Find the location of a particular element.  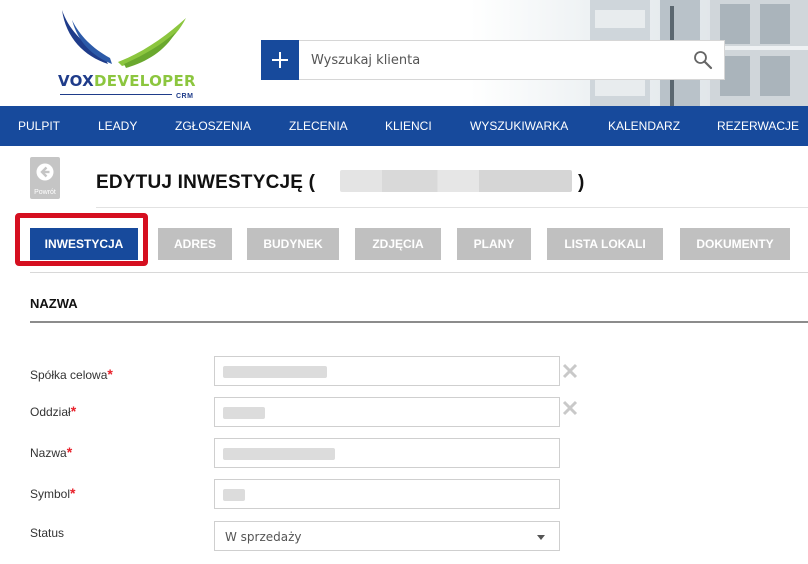

nazwa-field is located at coordinates (387, 453).